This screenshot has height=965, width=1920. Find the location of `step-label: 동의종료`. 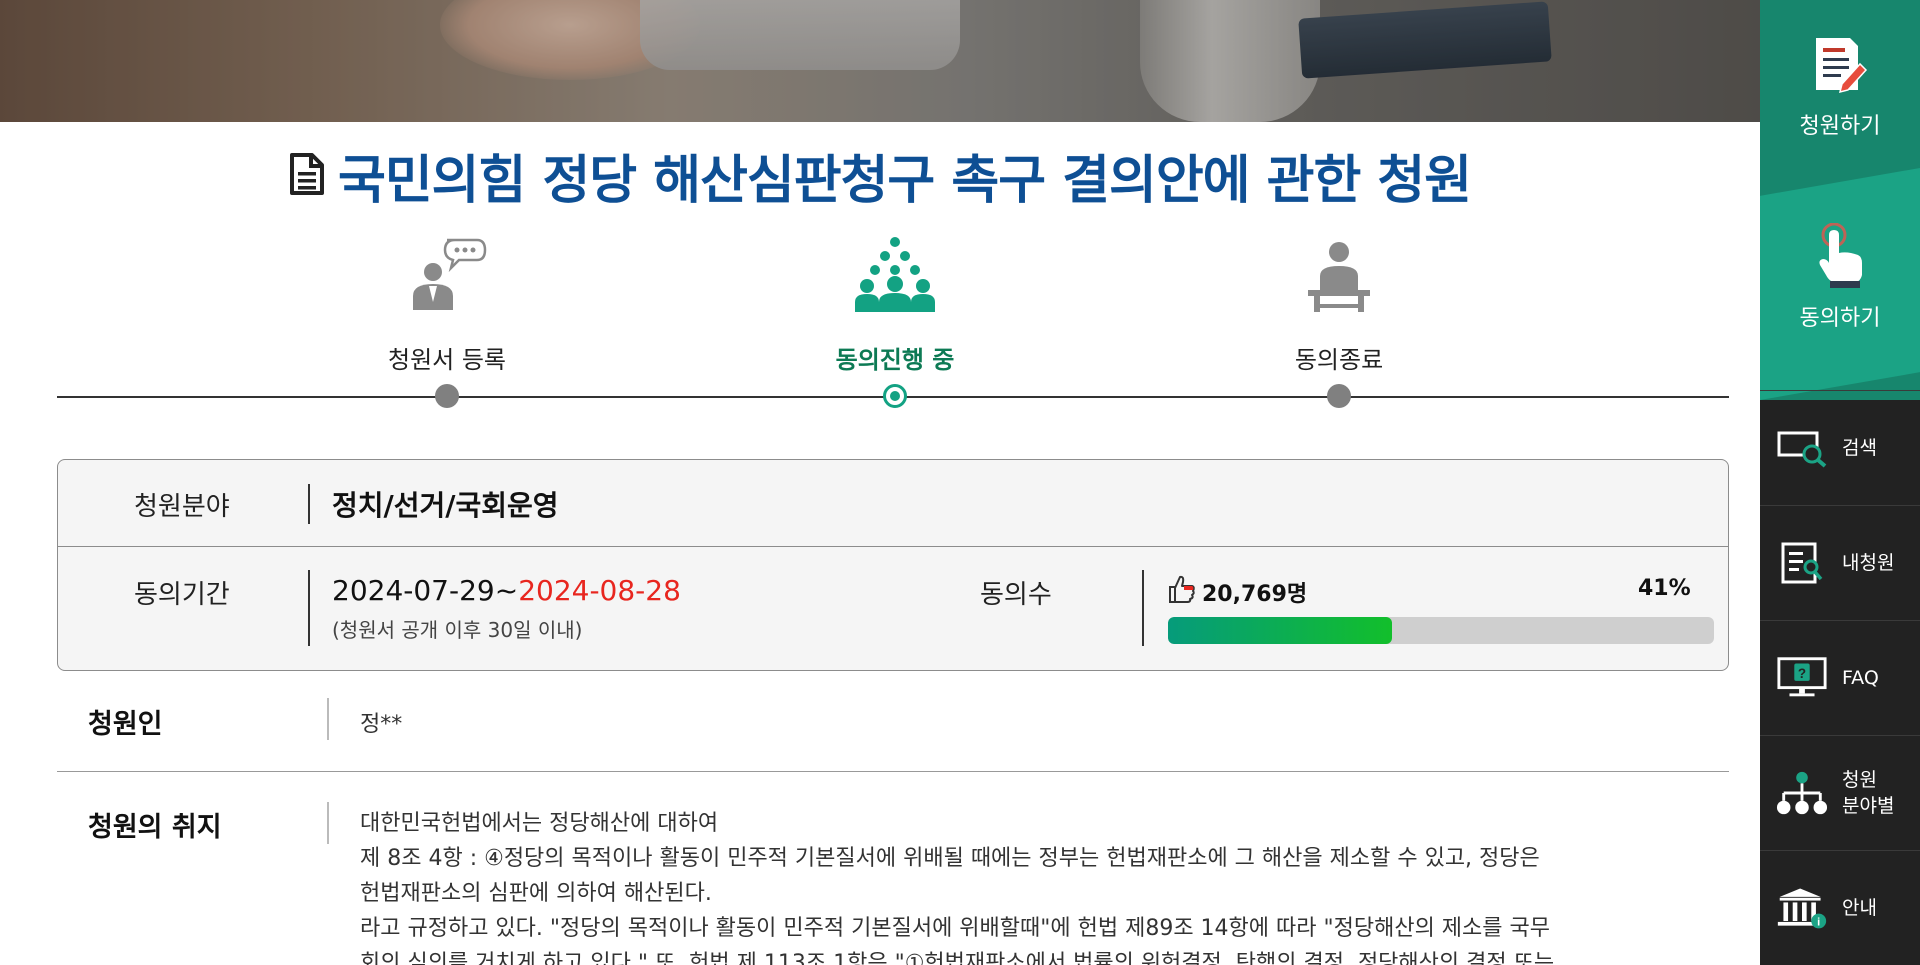

step-label: 동의종료 is located at coordinates (1339, 360).